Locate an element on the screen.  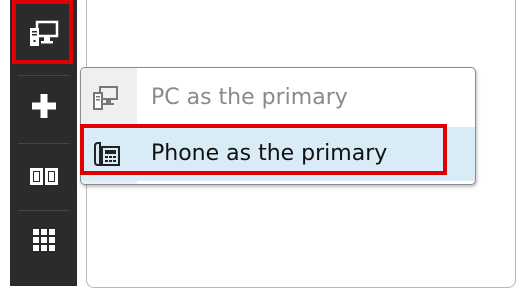
book-icon is located at coordinates (44, 178).